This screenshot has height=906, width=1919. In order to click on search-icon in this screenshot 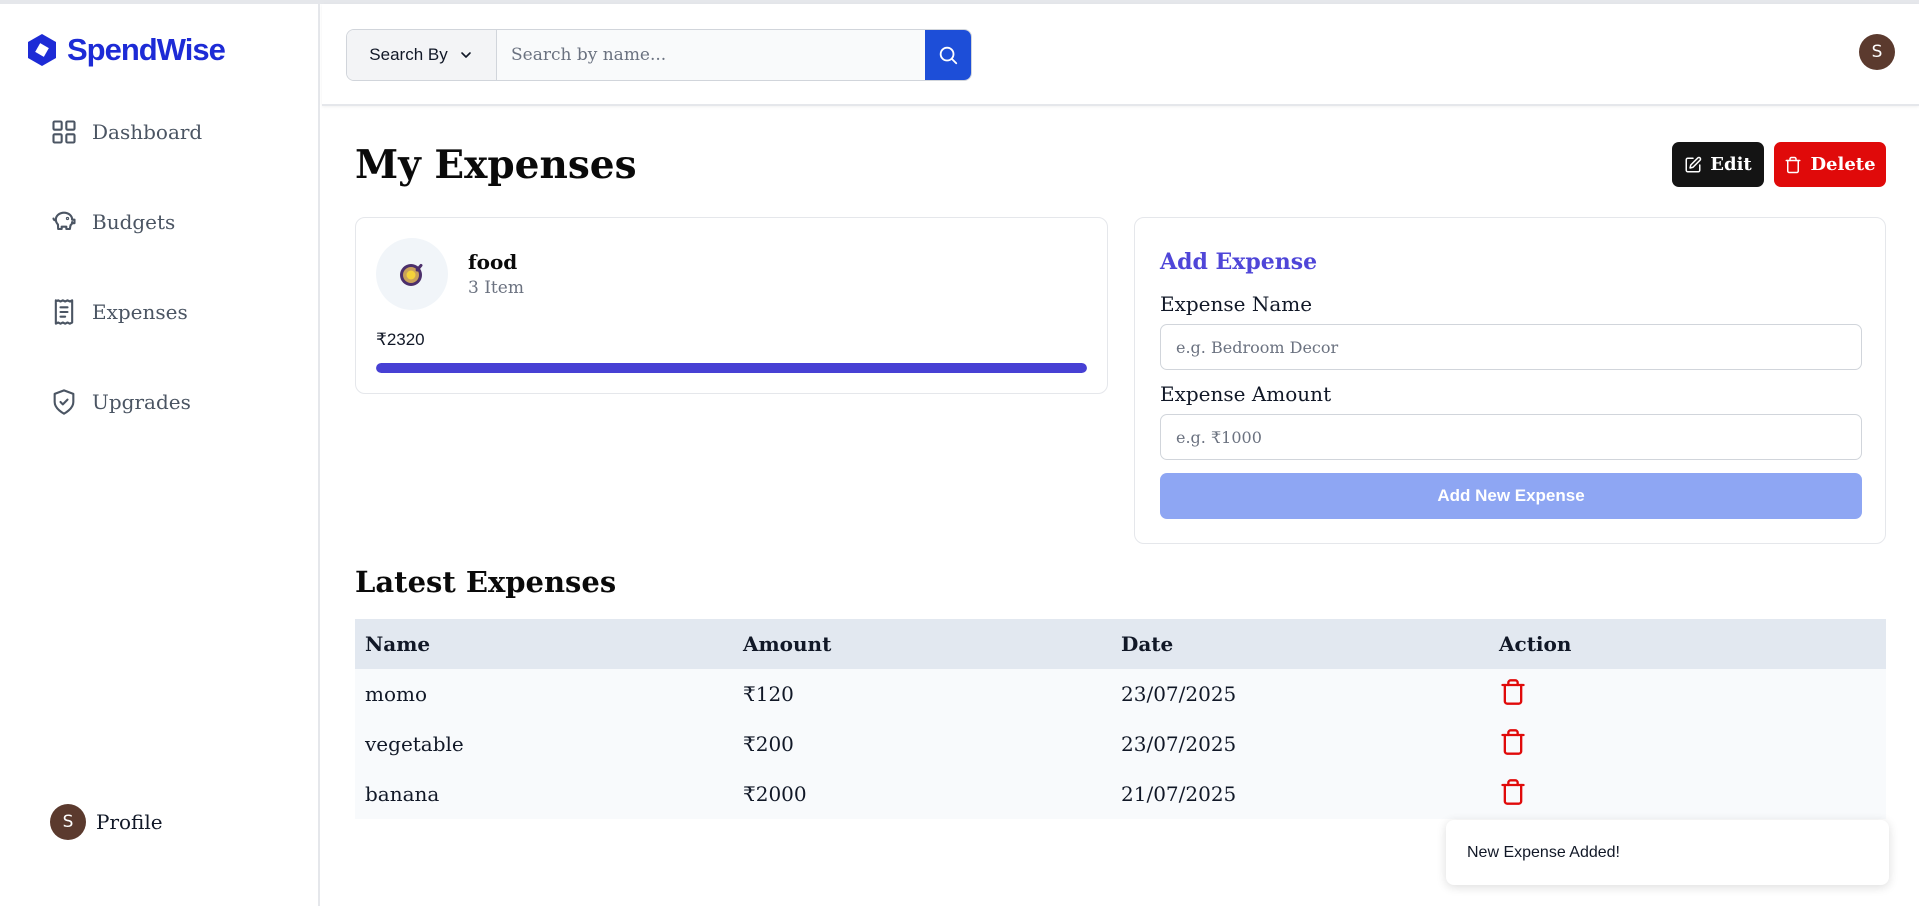, I will do `click(948, 55)`.